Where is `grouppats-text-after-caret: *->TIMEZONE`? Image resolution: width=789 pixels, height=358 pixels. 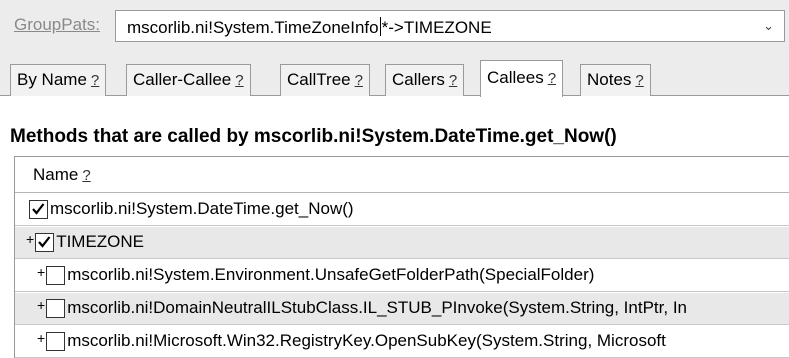
grouppats-text-after-caret: *->TIMEZONE is located at coordinates (436, 27).